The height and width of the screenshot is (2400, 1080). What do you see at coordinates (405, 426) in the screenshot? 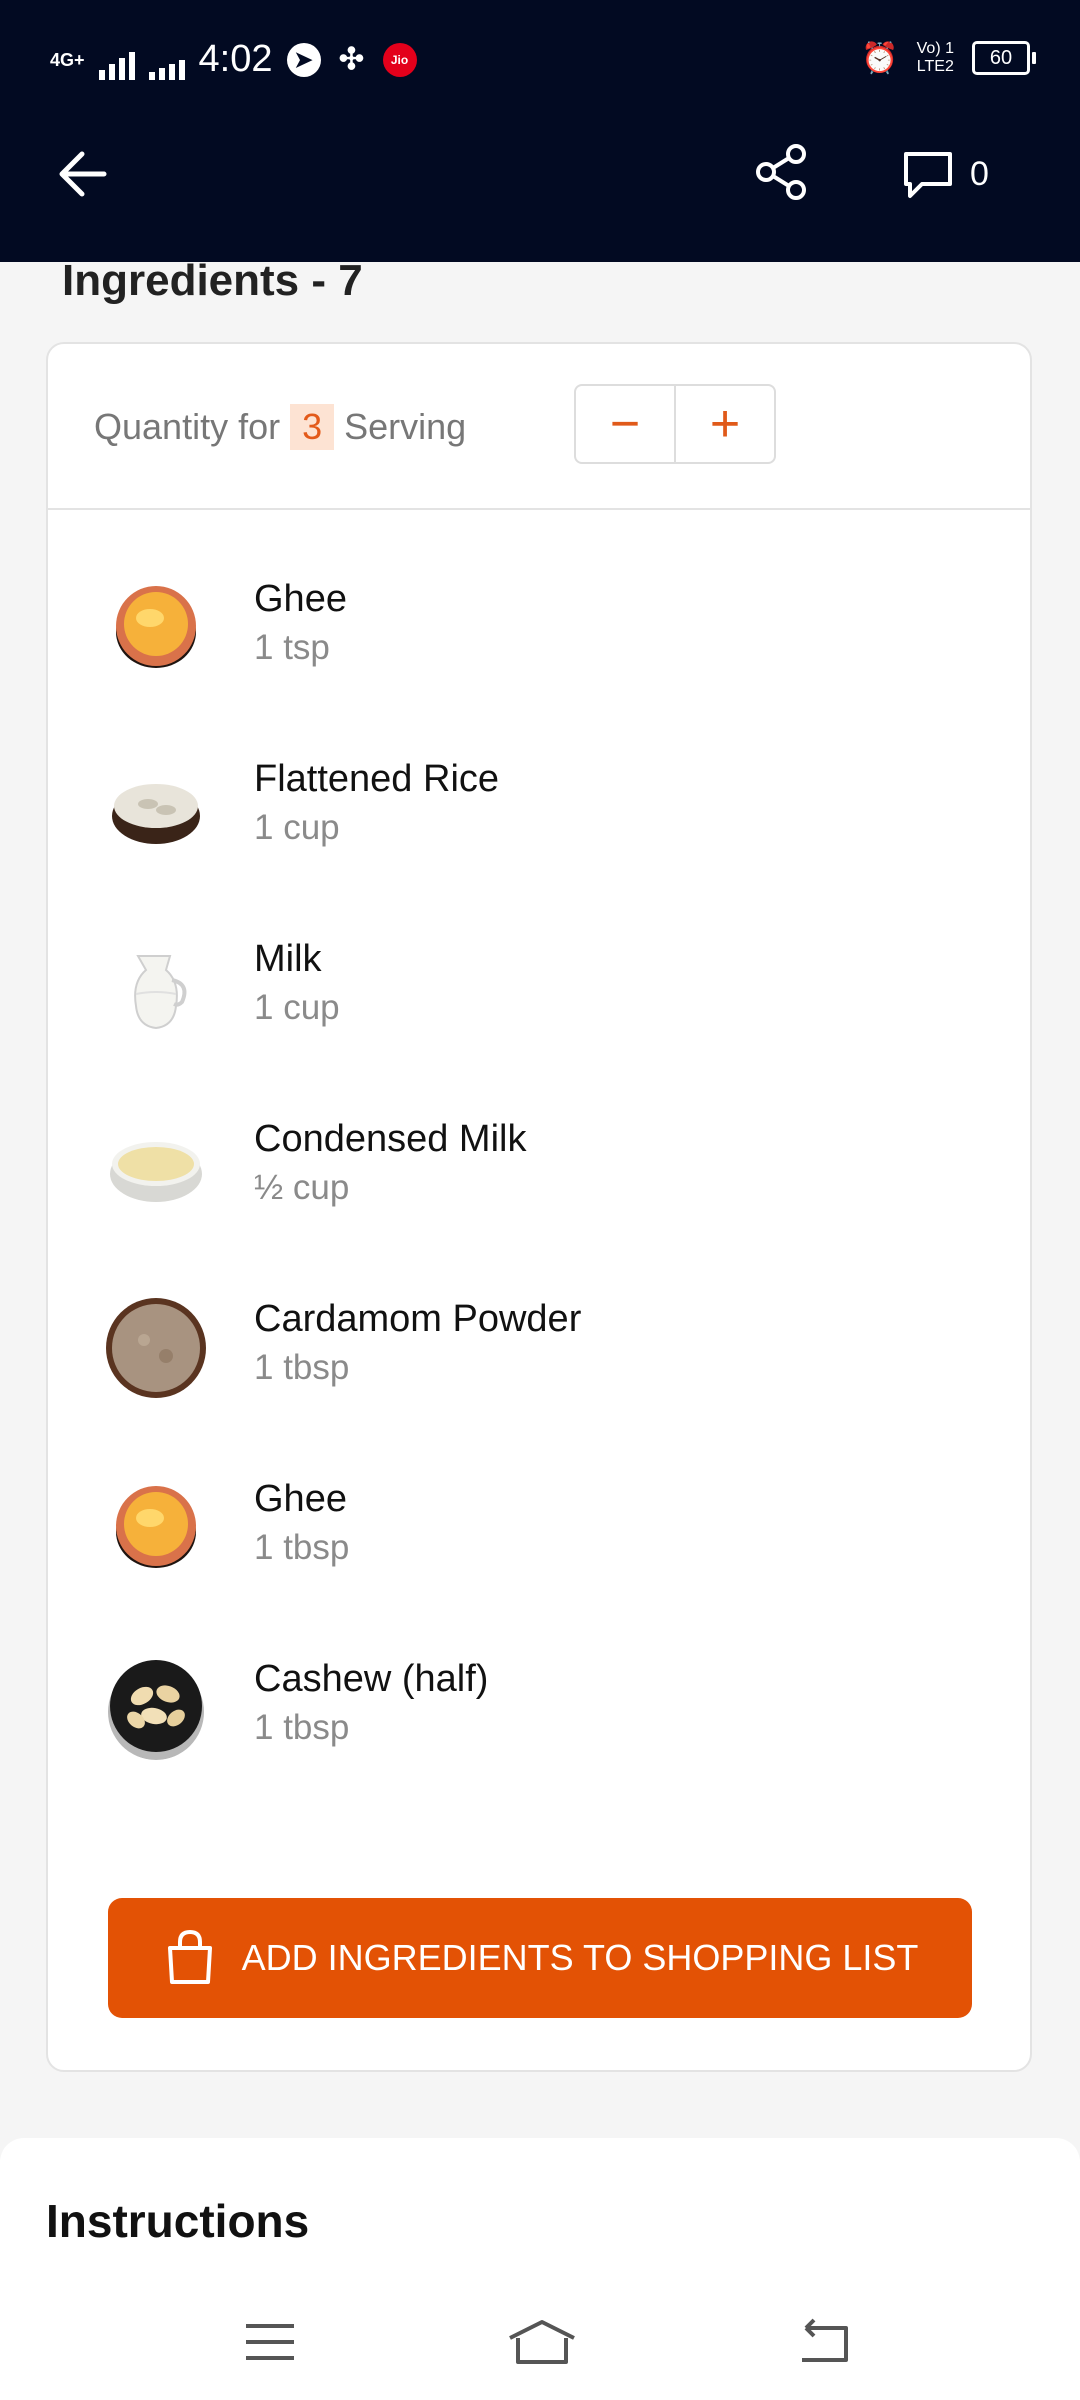
I see `serving-label: Serving` at bounding box center [405, 426].